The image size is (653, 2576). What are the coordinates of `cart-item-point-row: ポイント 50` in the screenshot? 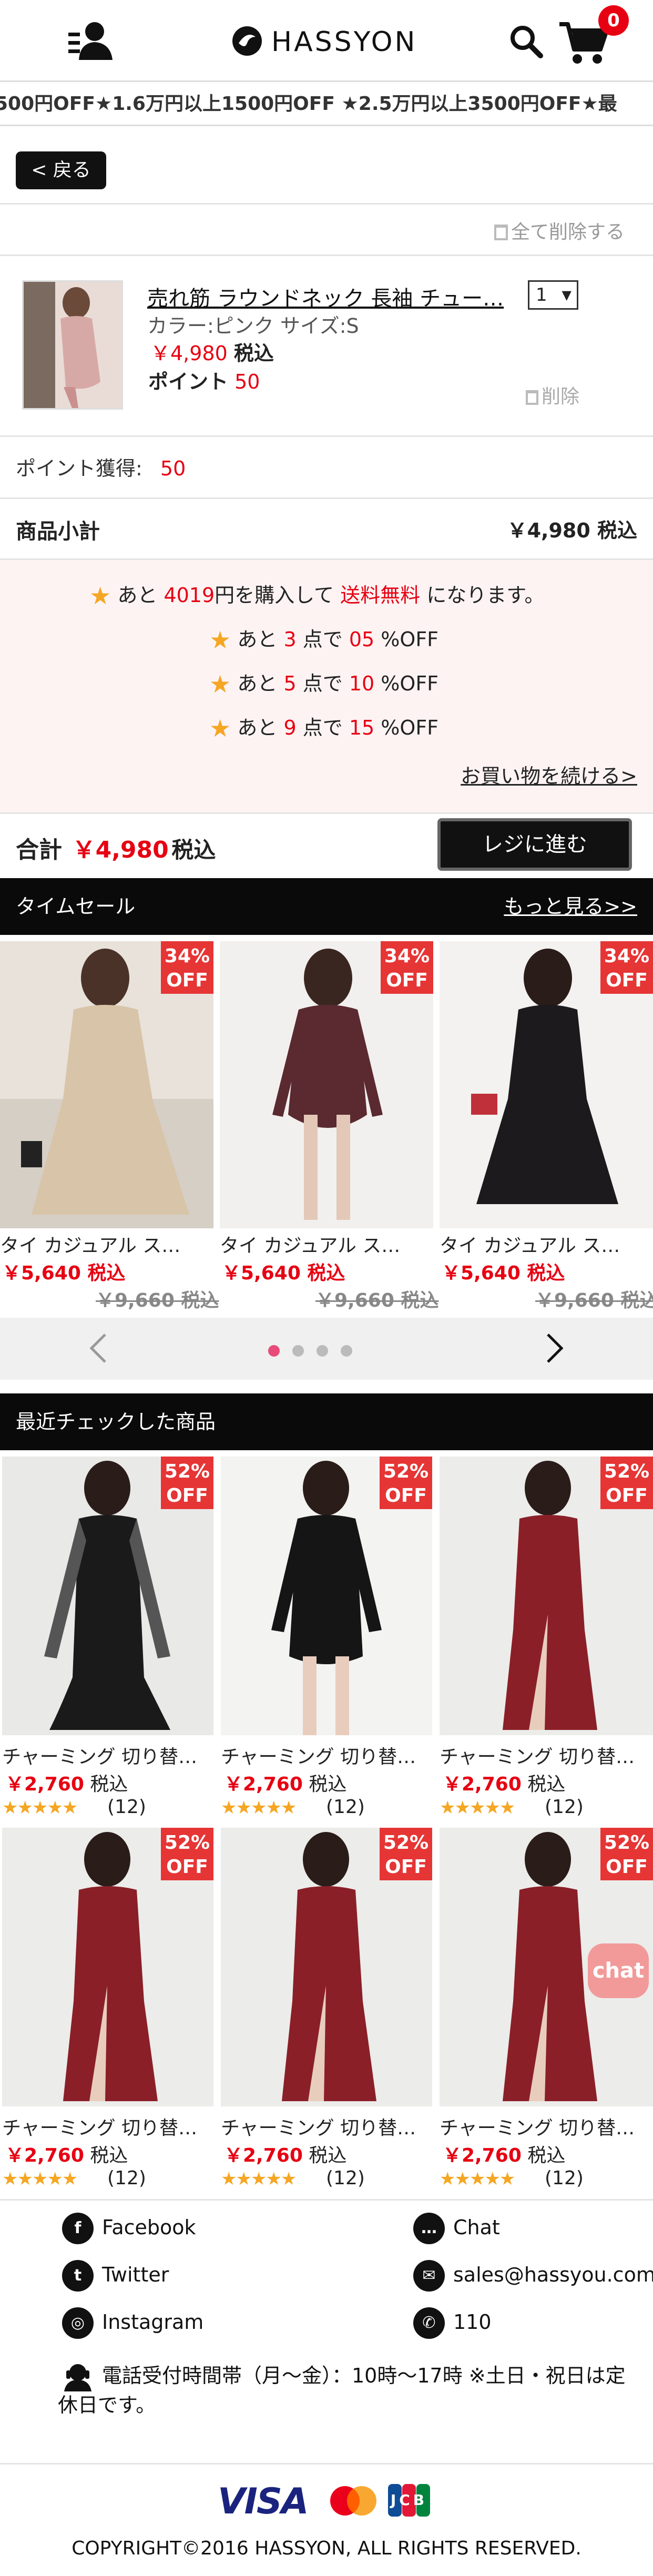 It's located at (204, 379).